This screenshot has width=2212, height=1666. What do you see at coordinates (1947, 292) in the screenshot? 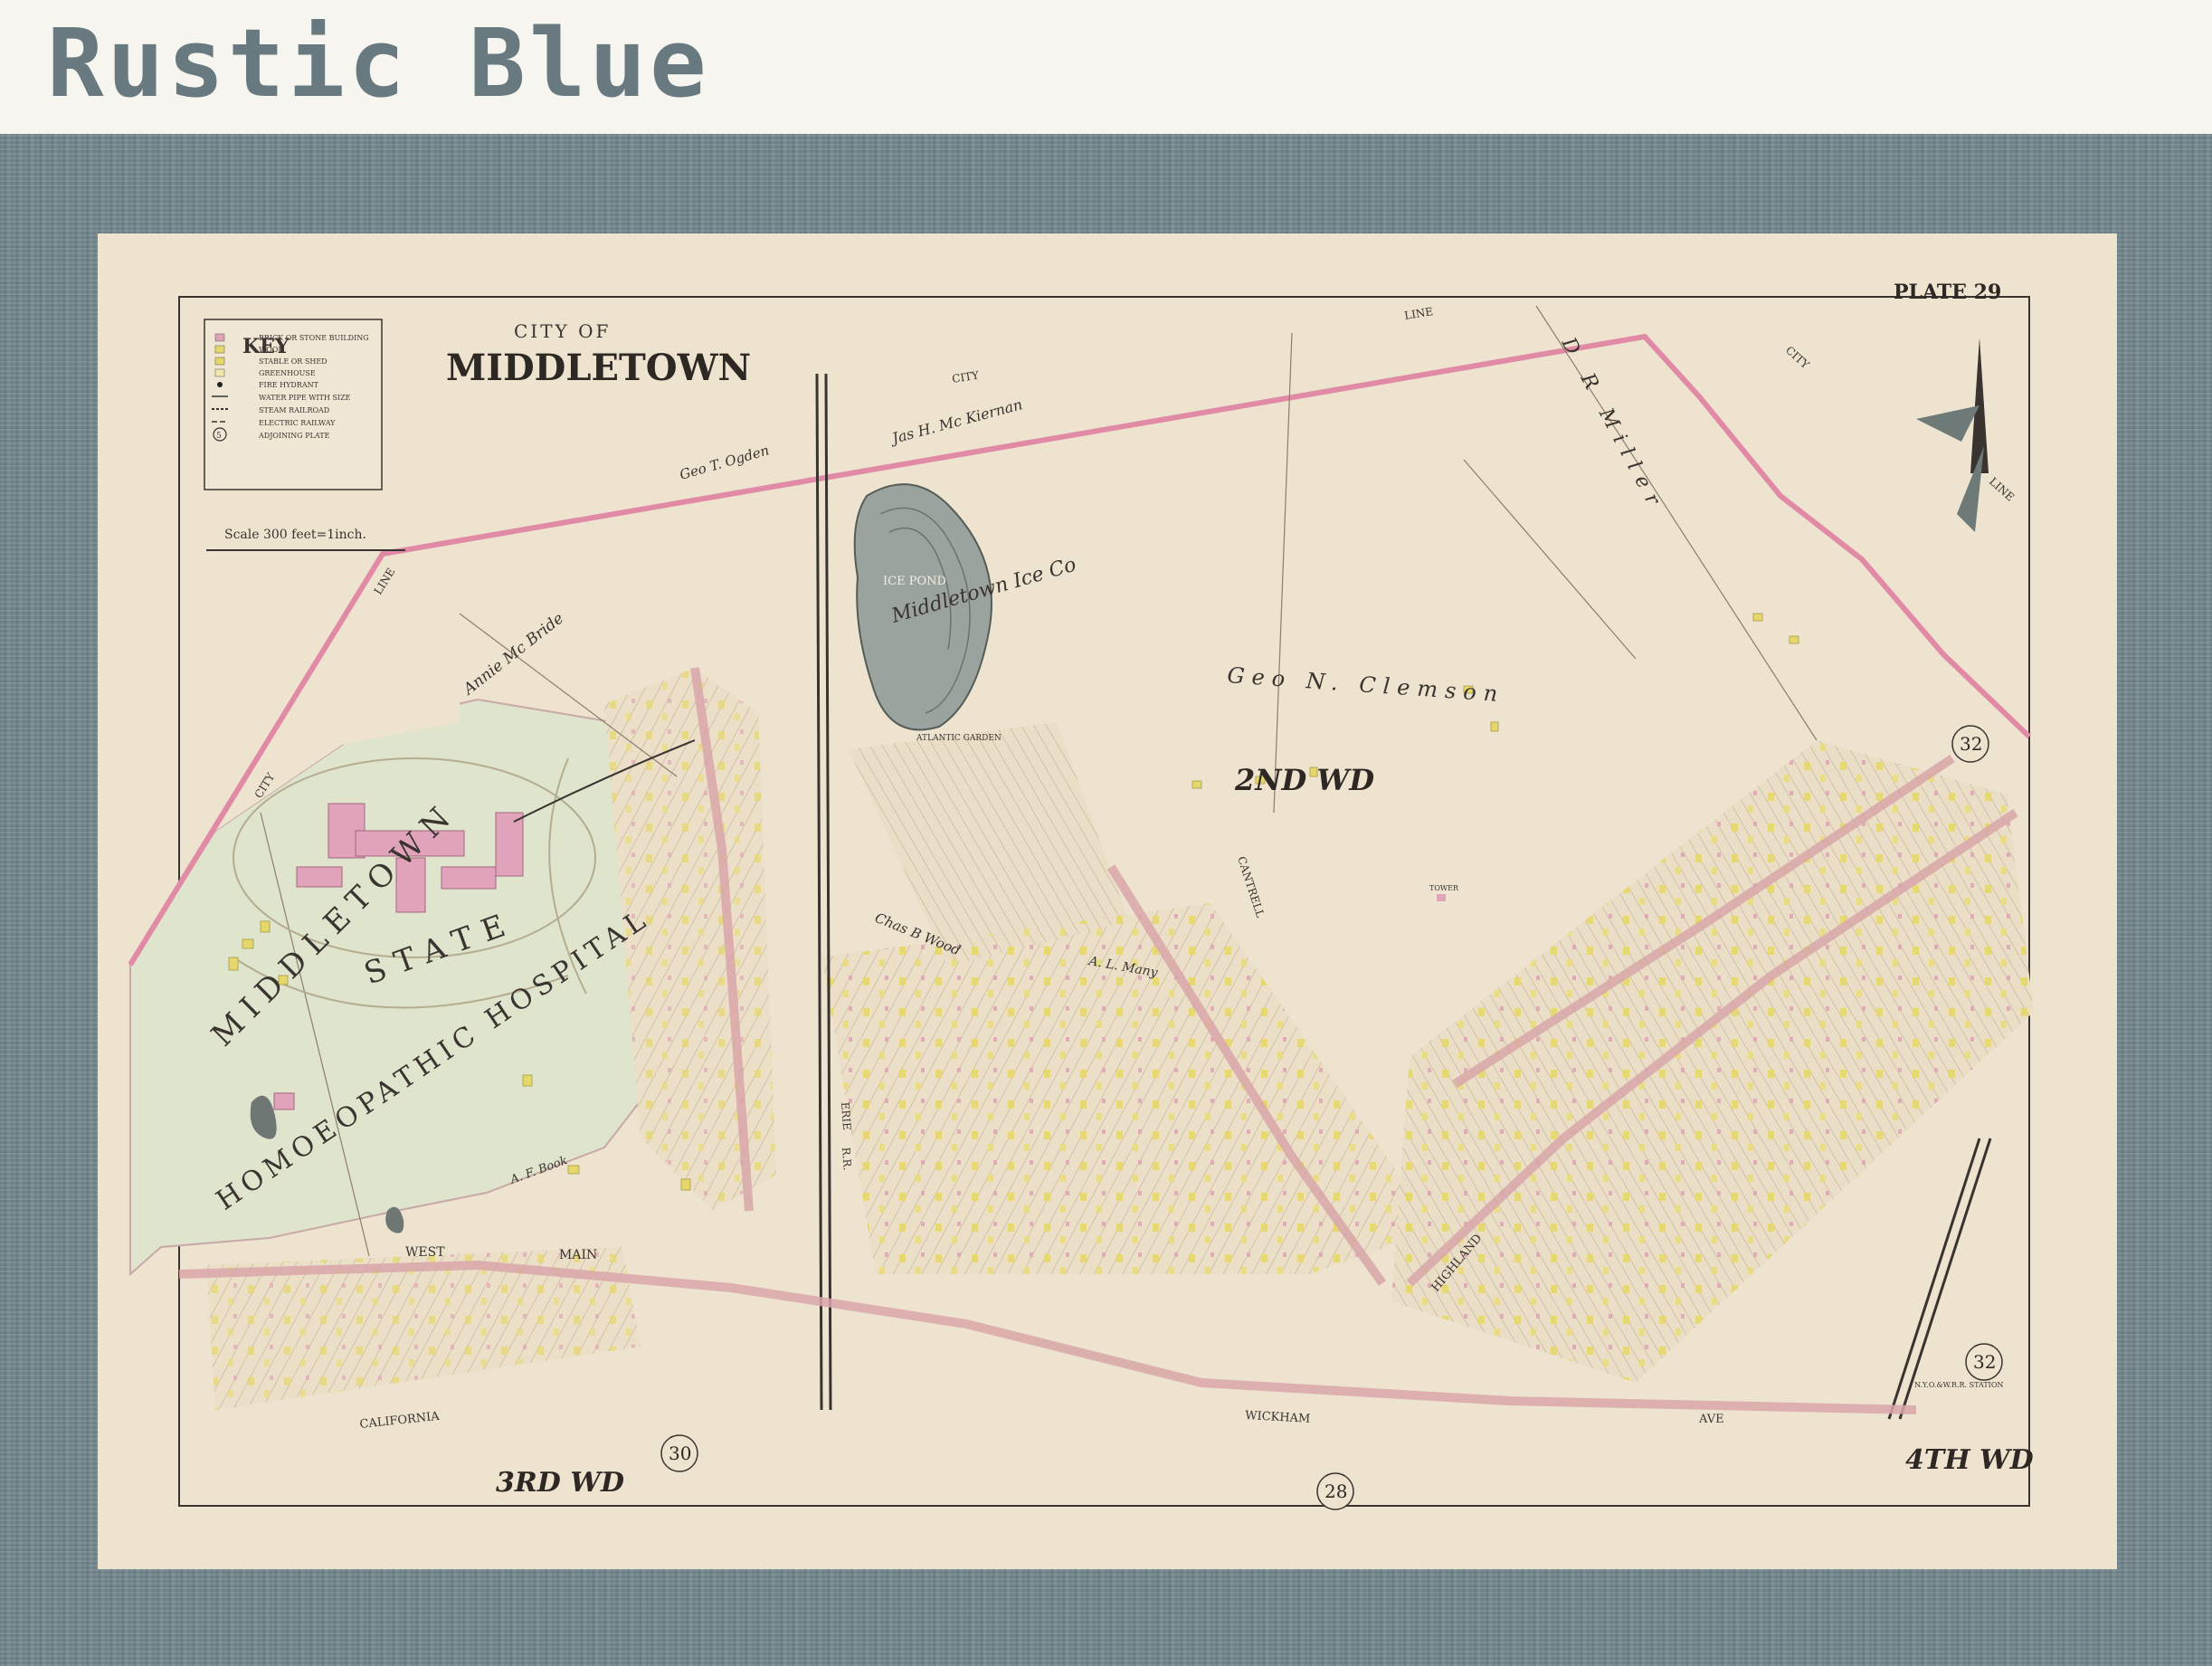
I see `plate-number: PLATE 29` at bounding box center [1947, 292].